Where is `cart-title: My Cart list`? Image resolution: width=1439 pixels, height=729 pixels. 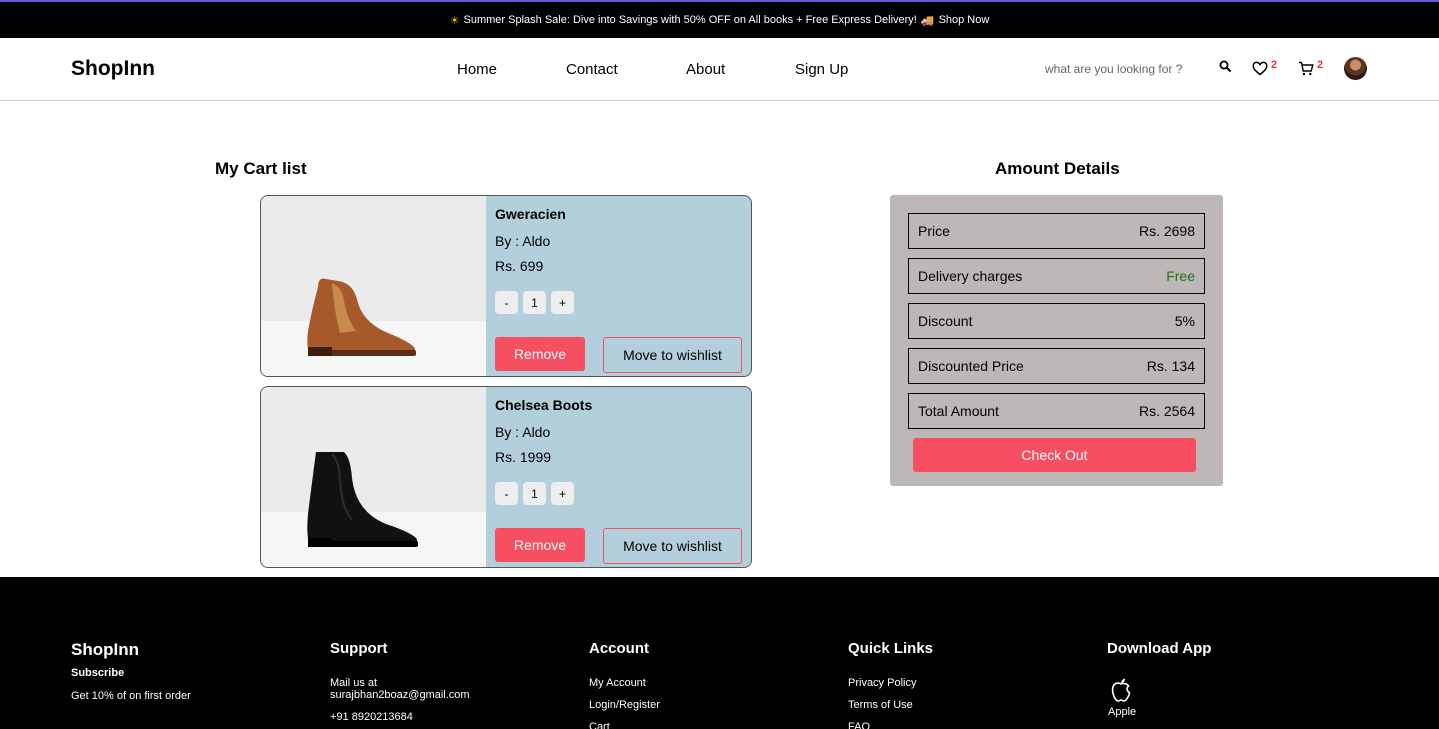 cart-title: My Cart list is located at coordinates (261, 168).